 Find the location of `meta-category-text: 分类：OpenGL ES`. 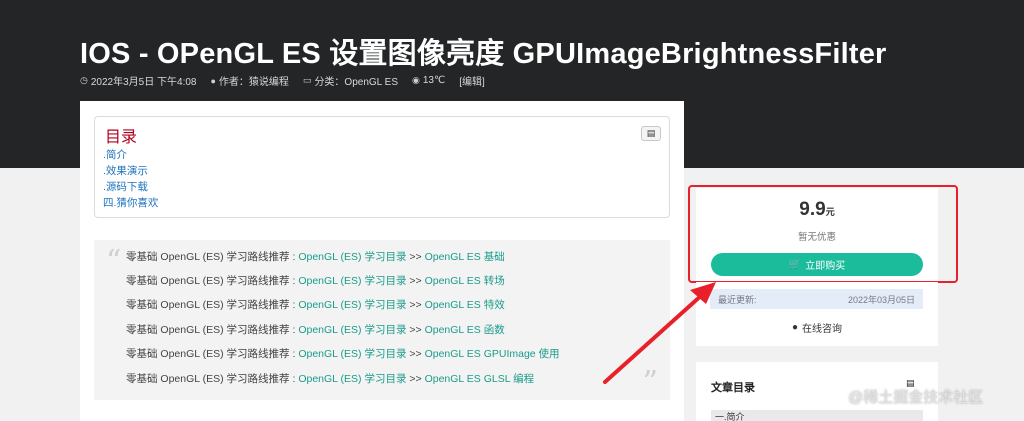

meta-category-text: 分类：OpenGL ES is located at coordinates (356, 80).